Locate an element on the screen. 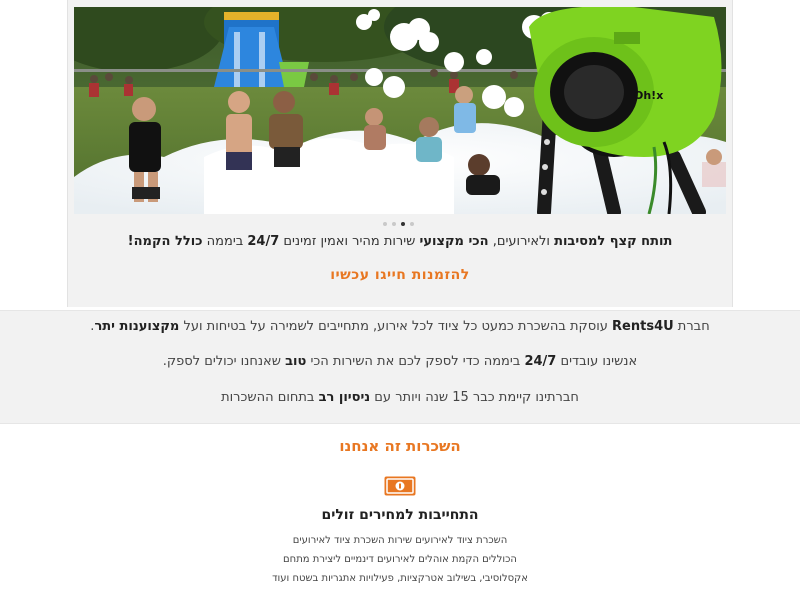 Image resolution: width=800 pixels, height=600 pixels. tagline-strong: הכי מקצועי is located at coordinates (454, 241).